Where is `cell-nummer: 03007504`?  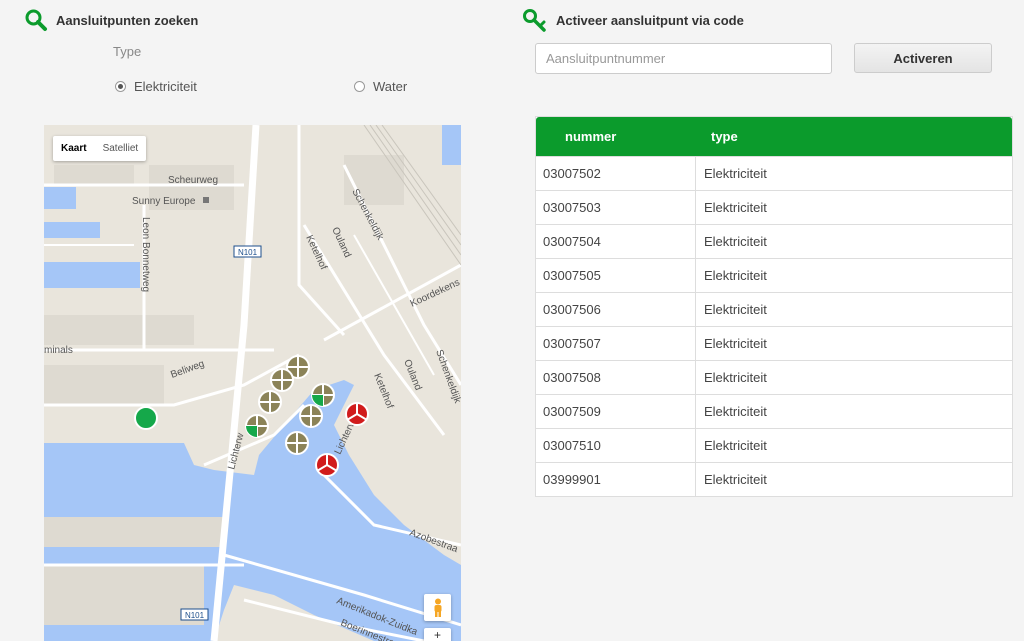
cell-nummer: 03007504 is located at coordinates (616, 241).